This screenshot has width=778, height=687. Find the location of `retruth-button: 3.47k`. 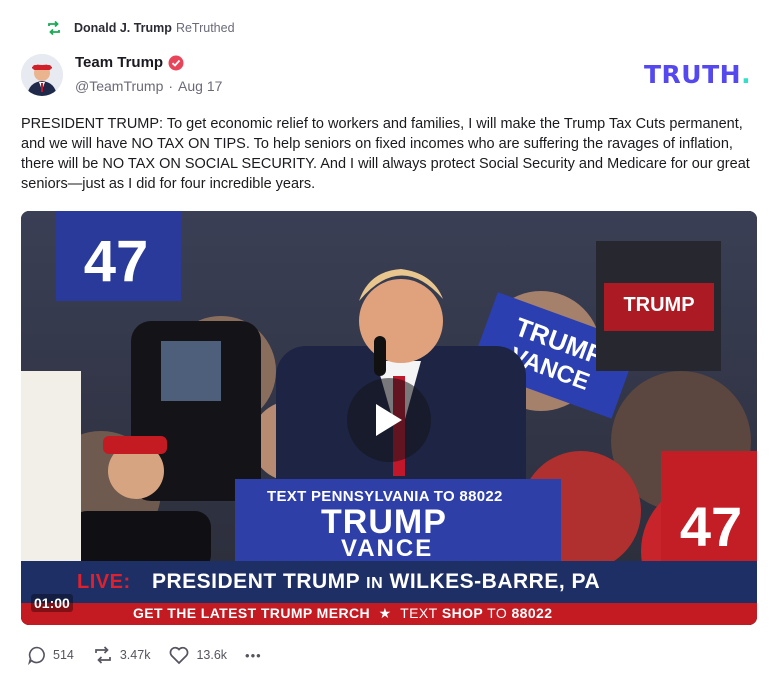

retruth-button: 3.47k is located at coordinates (121, 655).